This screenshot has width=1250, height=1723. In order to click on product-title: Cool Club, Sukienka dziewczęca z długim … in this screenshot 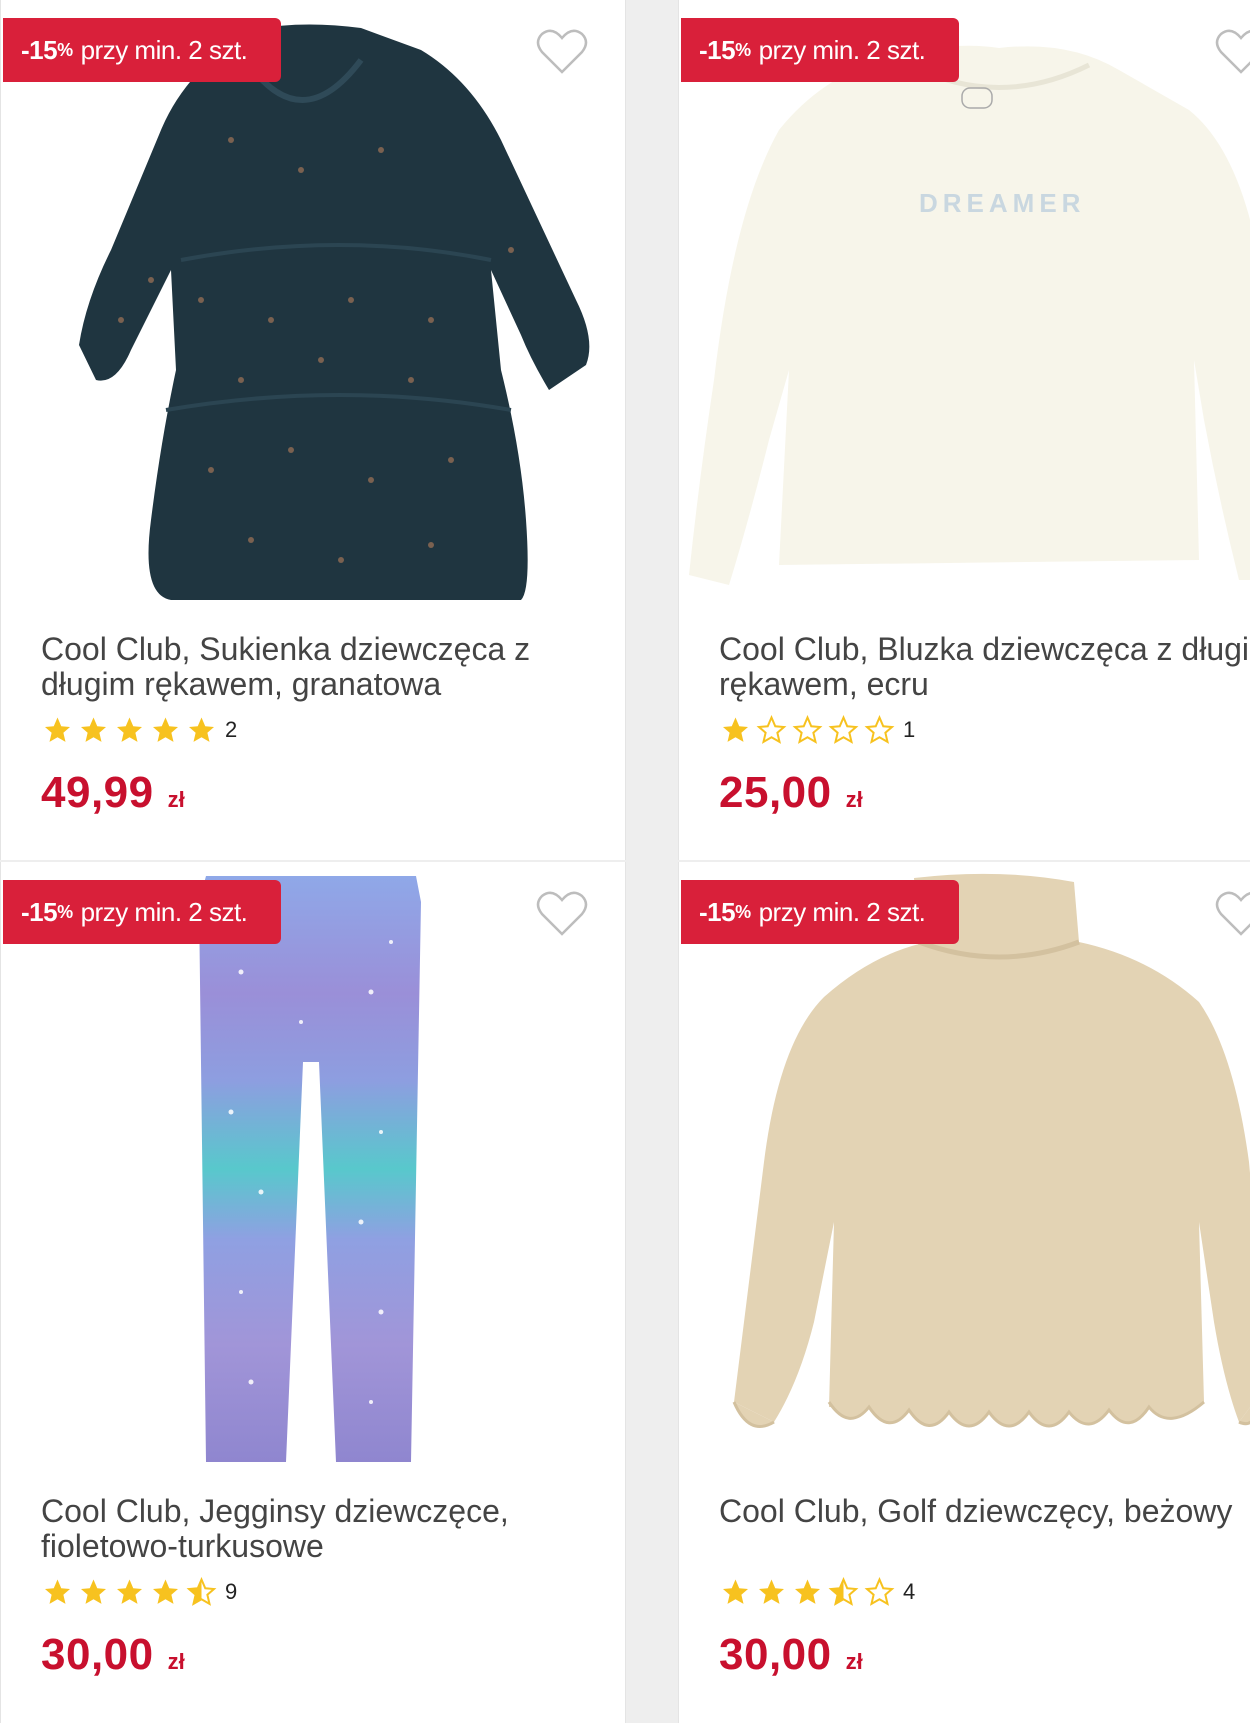, I will do `click(321, 667)`.